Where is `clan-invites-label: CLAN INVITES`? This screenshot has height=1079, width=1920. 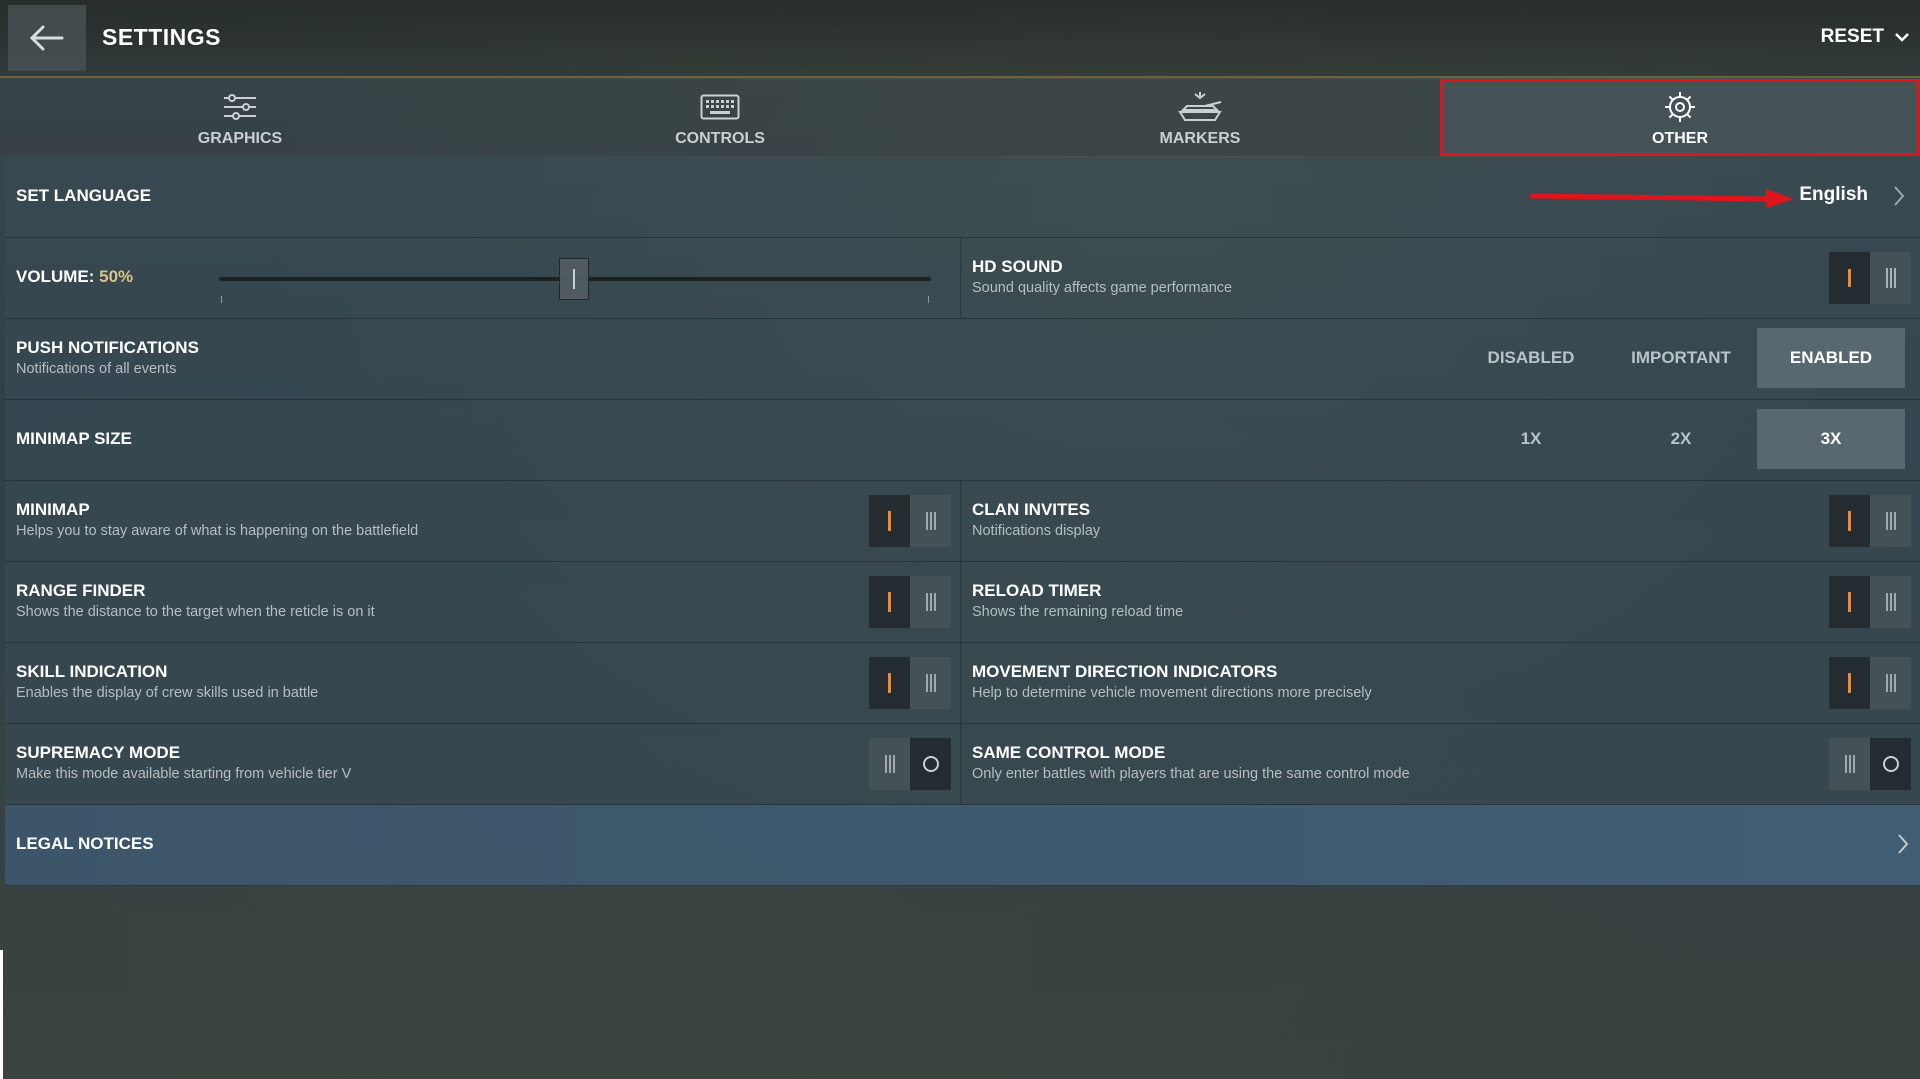
clan-invites-label: CLAN INVITES is located at coordinates (1031, 509).